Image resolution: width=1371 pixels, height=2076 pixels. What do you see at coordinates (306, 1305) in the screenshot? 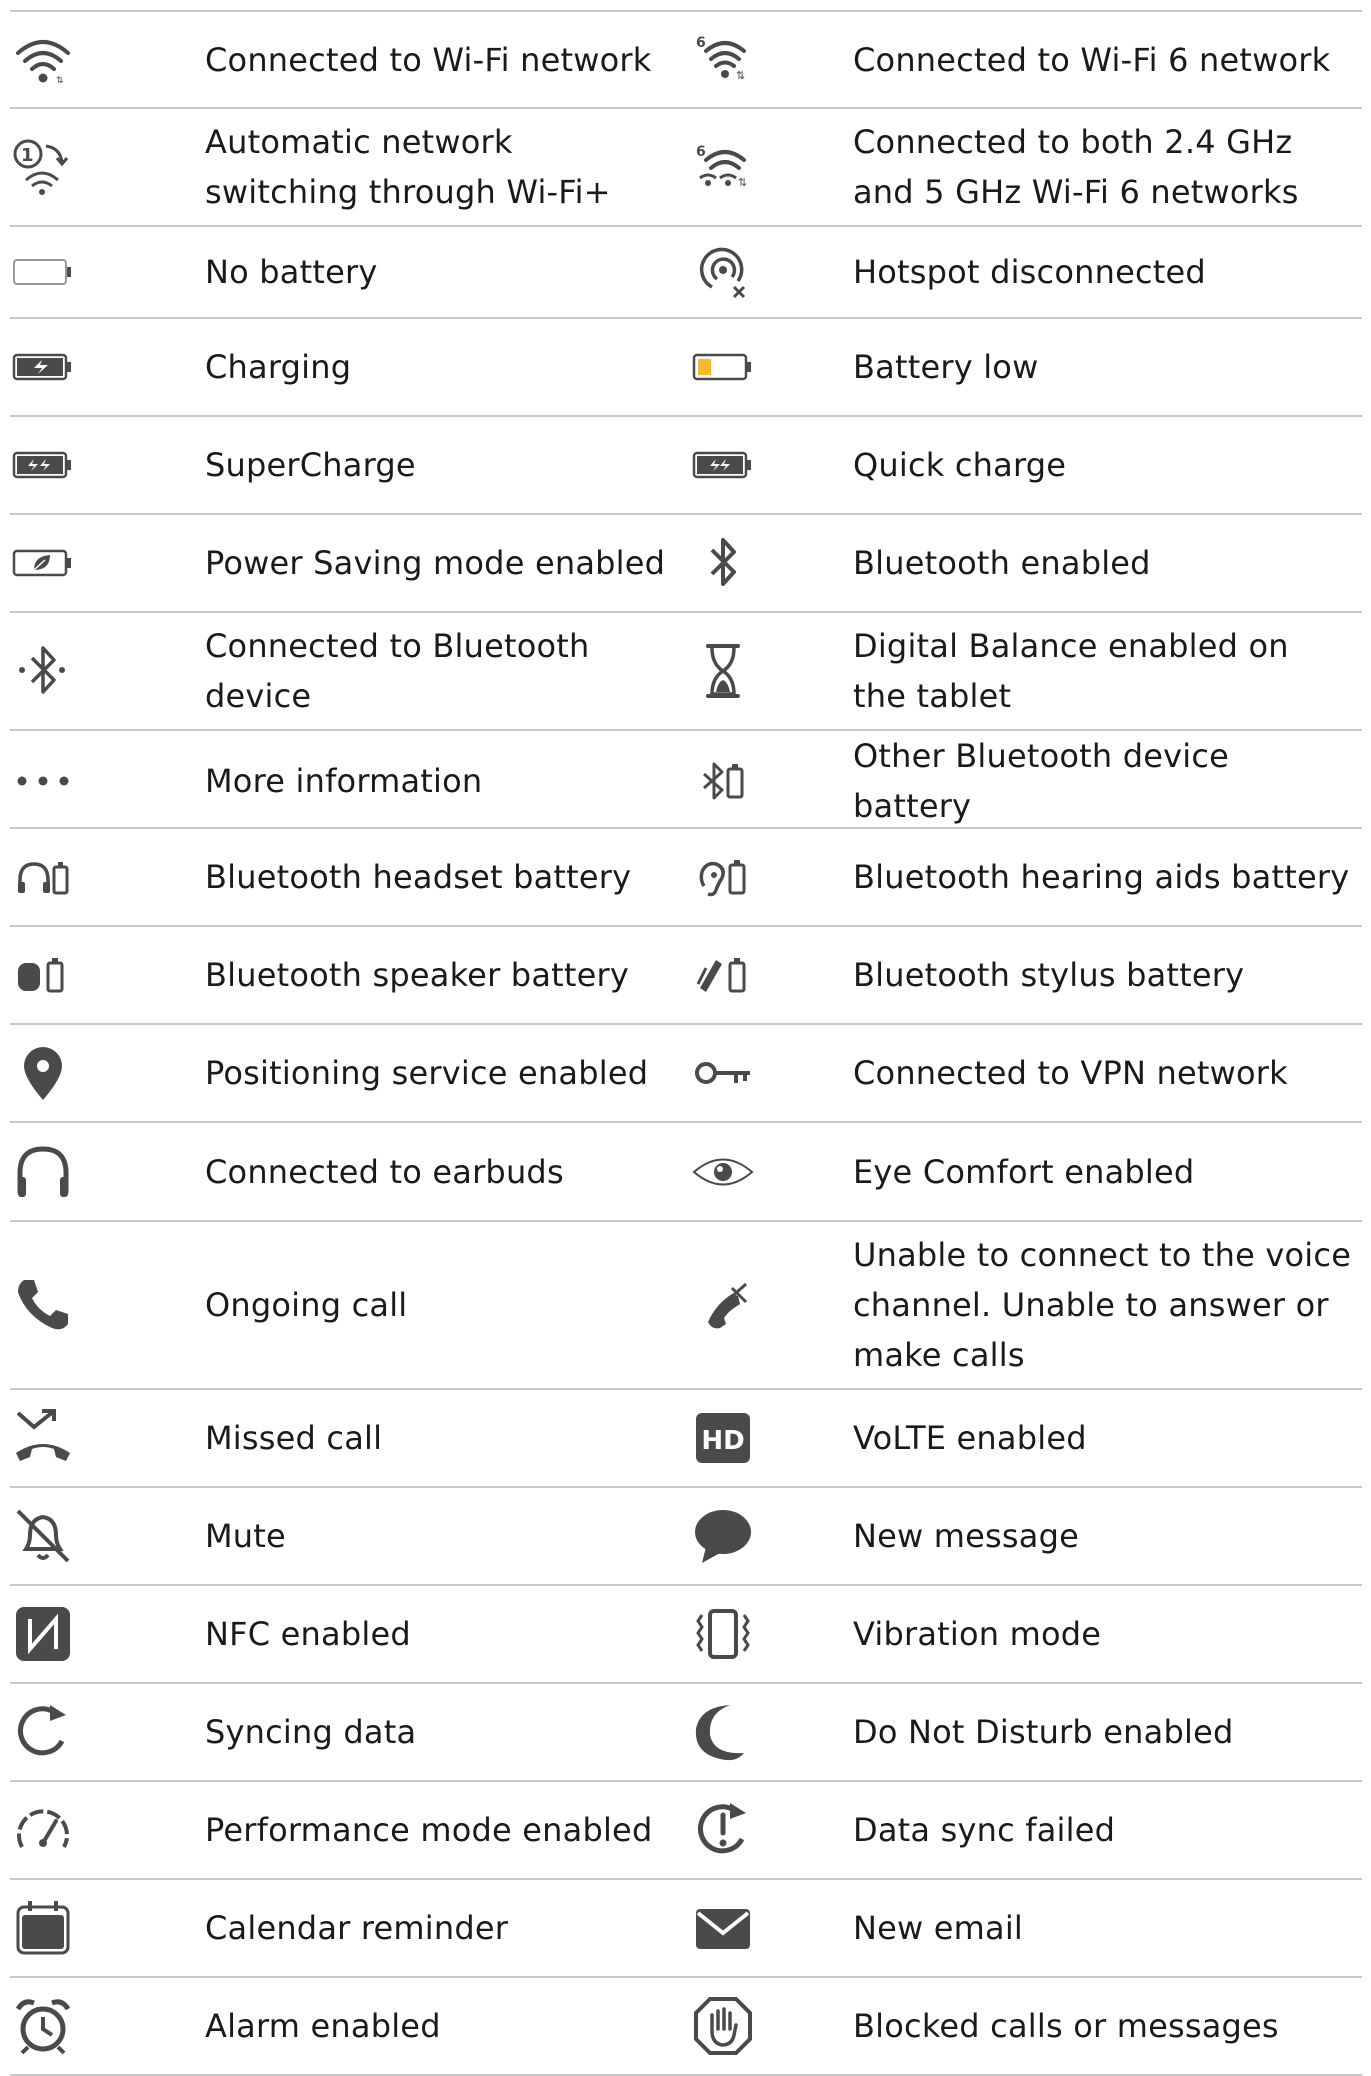
I see `left-label: Ongoing call` at bounding box center [306, 1305].